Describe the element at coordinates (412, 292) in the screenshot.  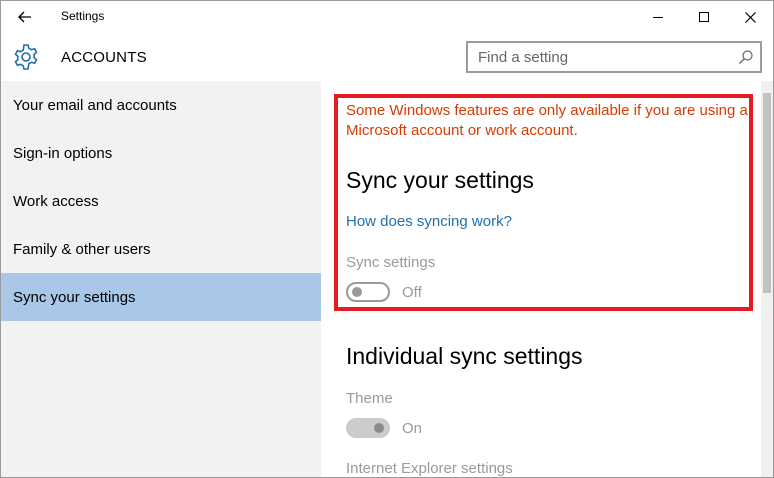
I see `sync-settings-state: Off` at that location.